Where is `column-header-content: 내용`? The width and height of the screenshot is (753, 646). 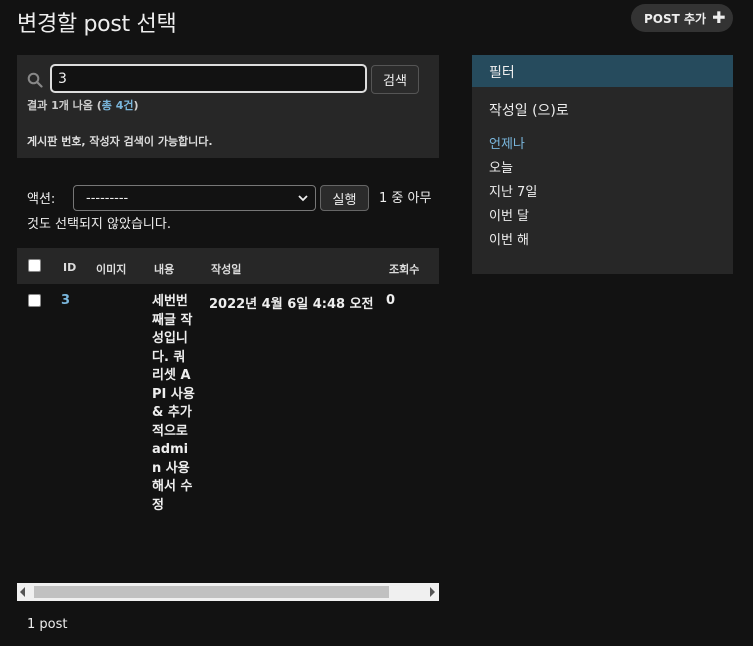 column-header-content: 내용 is located at coordinates (164, 269).